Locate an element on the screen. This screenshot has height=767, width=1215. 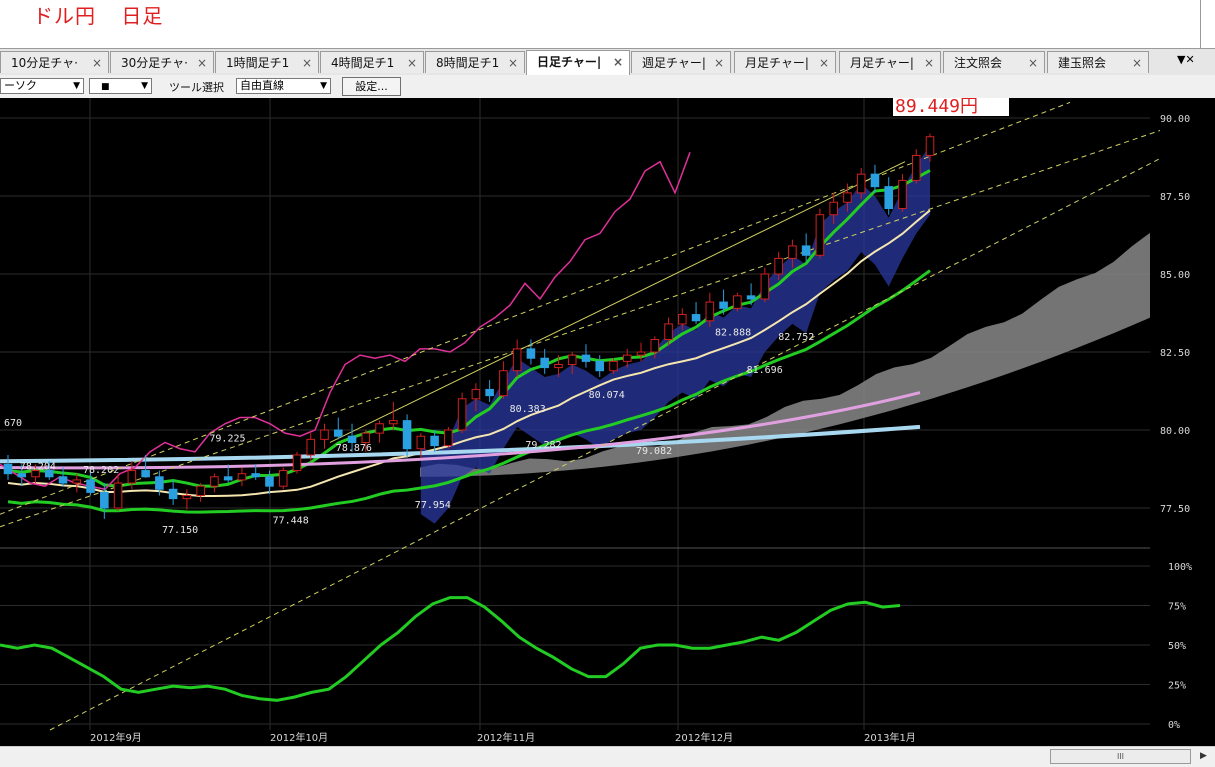
annotation-label: 78.876 is located at coordinates (354, 448).